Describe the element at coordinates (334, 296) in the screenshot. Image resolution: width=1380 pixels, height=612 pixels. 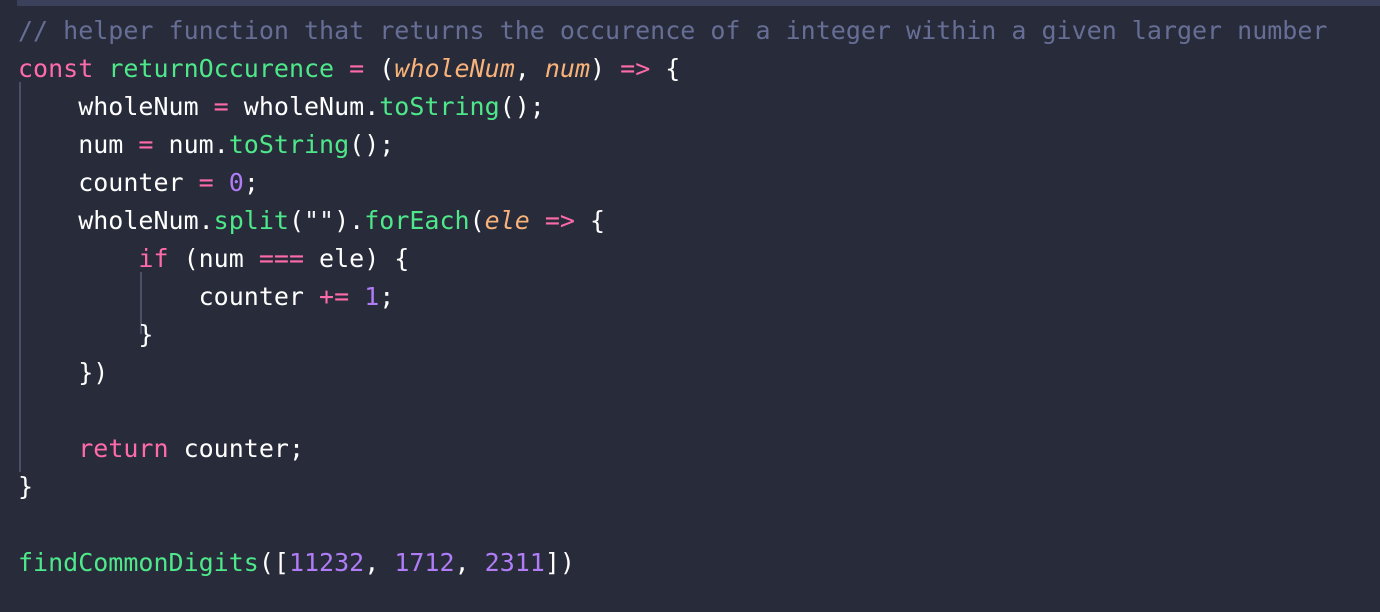
I see `code-token: +=` at that location.